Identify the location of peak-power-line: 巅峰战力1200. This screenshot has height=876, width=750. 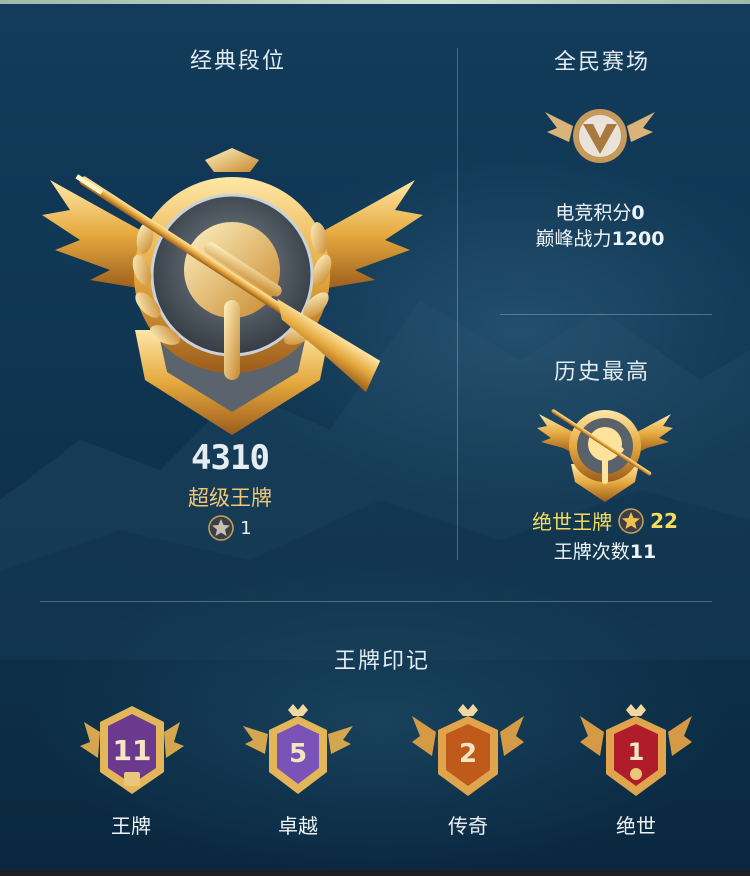
(600, 237).